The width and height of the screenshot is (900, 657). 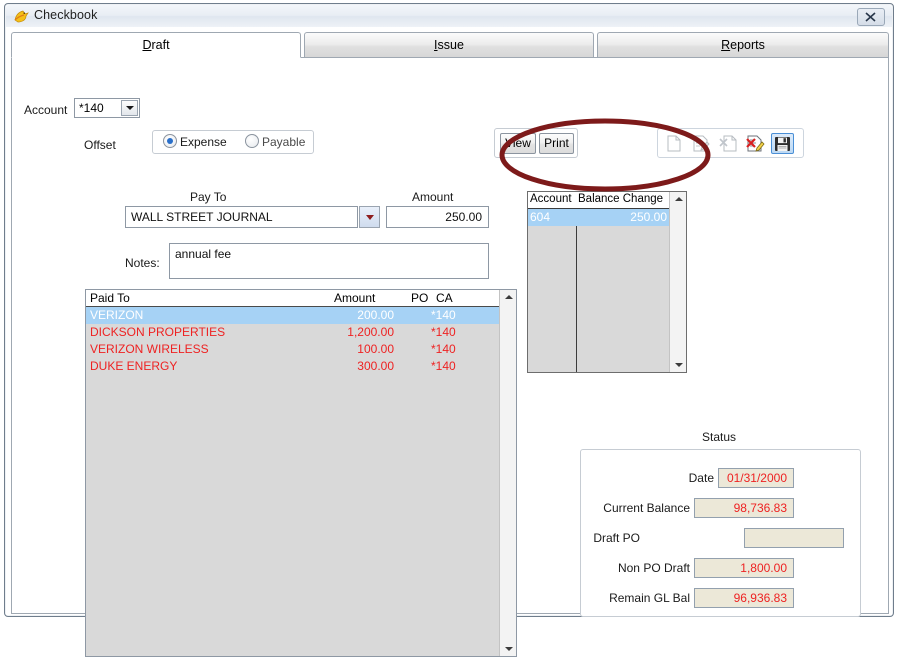 I want to click on print-button: Print, so click(x=556, y=143).